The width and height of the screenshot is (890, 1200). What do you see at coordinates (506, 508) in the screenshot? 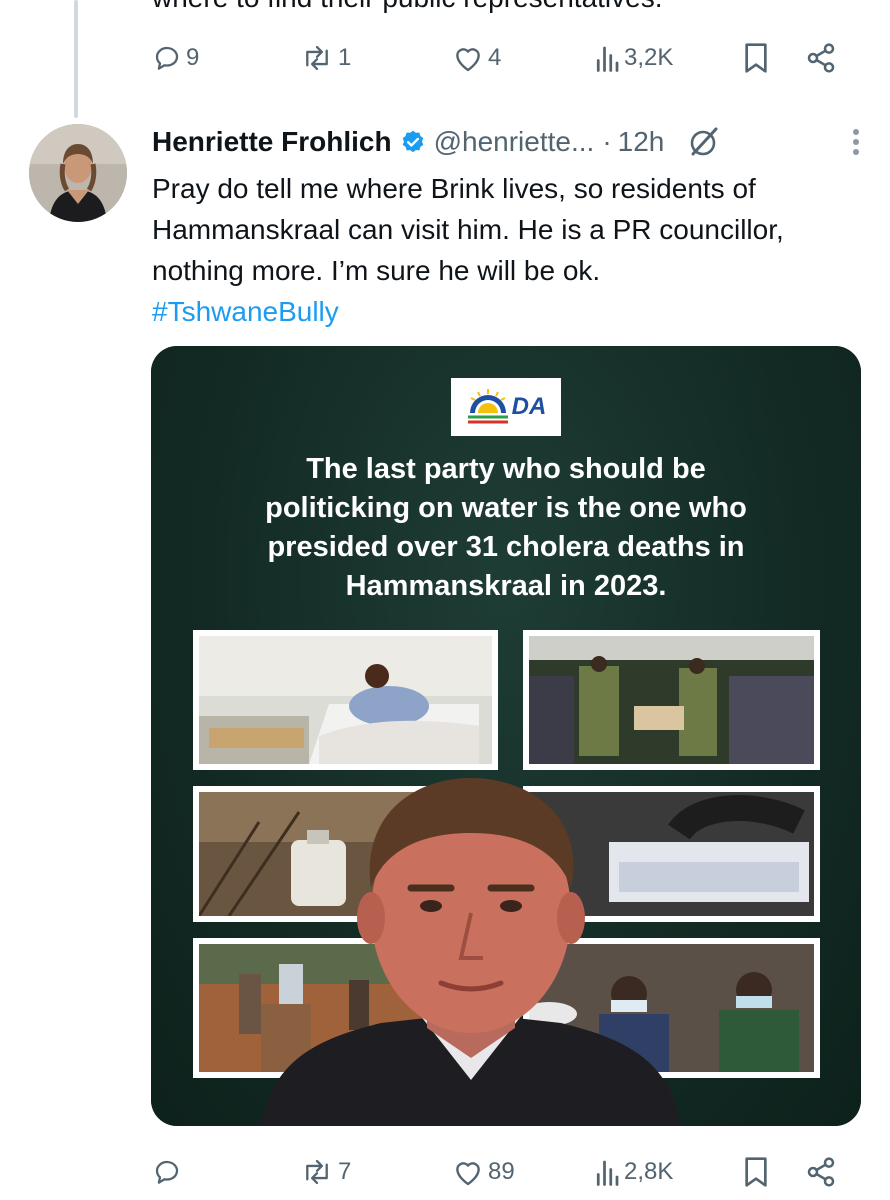
I see `headline-line: politicking on water is the one who` at bounding box center [506, 508].